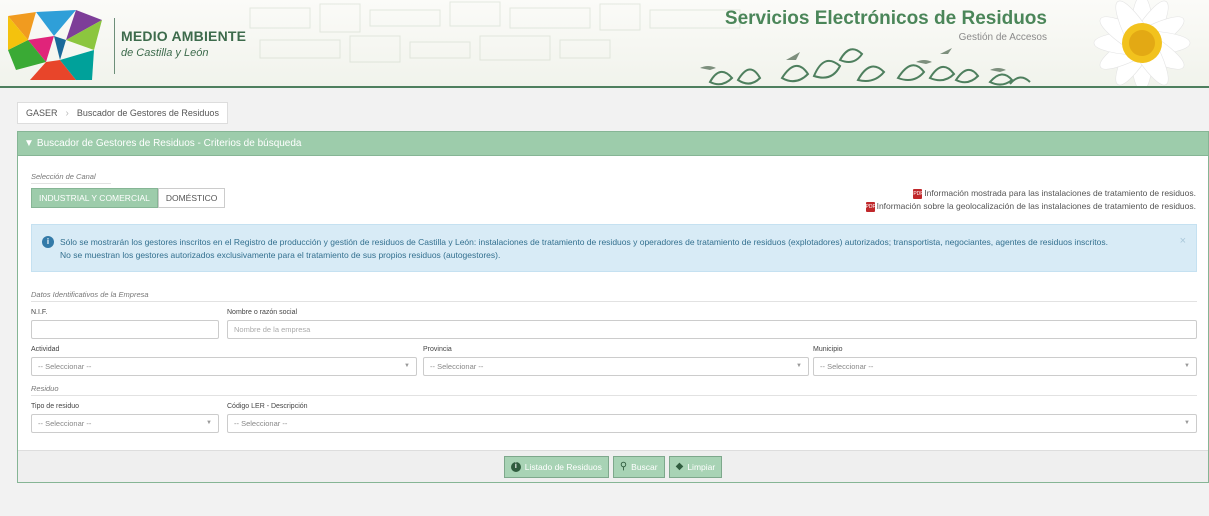 The image size is (1209, 516). I want to click on empresa-section-label: Datos Identificativos de la Empresa, so click(90, 294).